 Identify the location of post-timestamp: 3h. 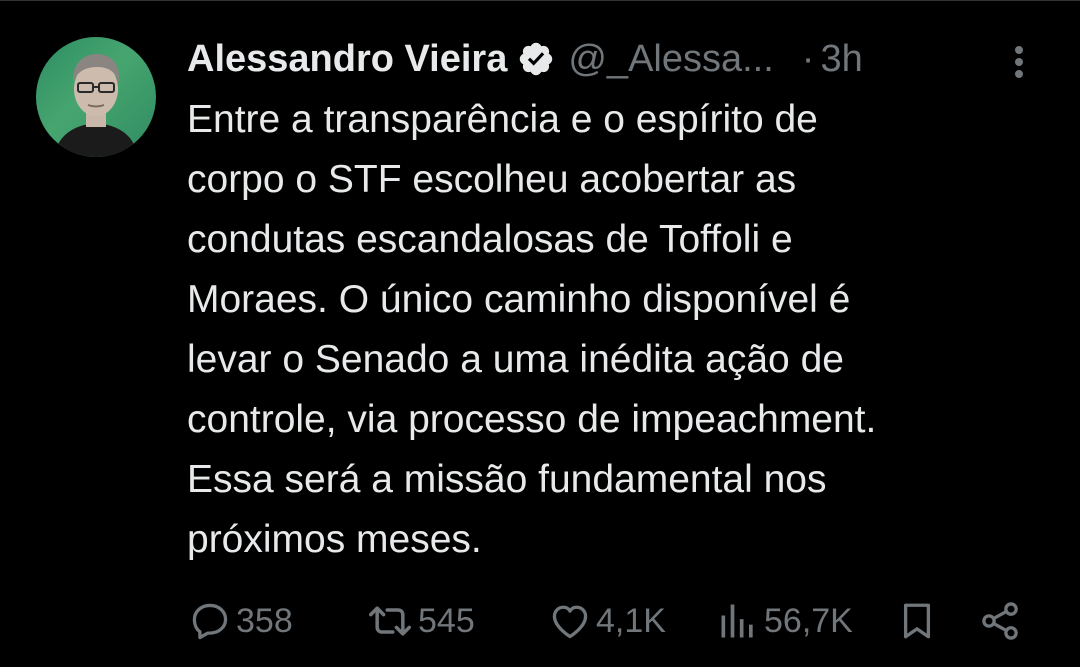
(841, 59).